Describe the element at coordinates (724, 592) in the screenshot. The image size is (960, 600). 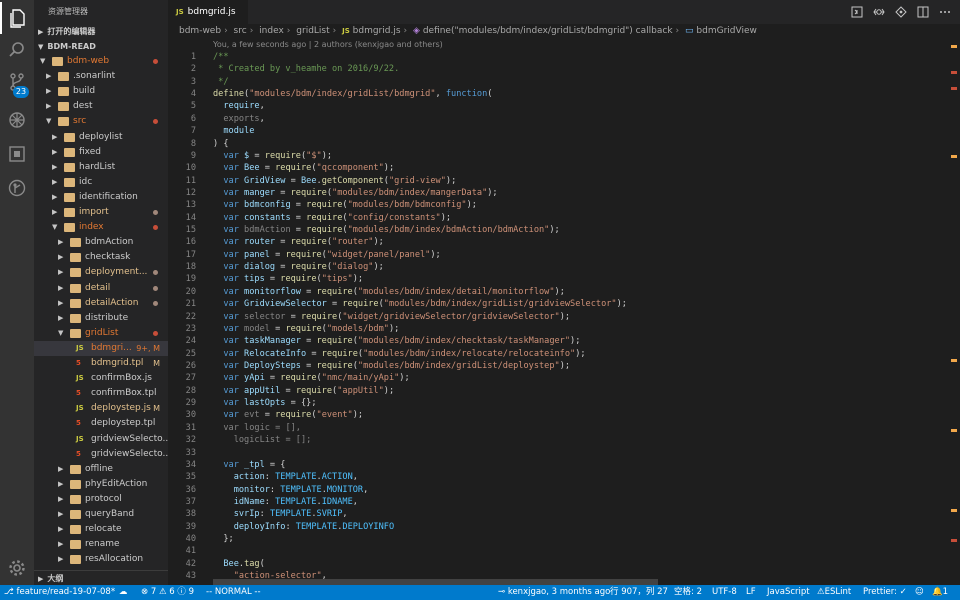
I see `encoding: UTF-8` at that location.